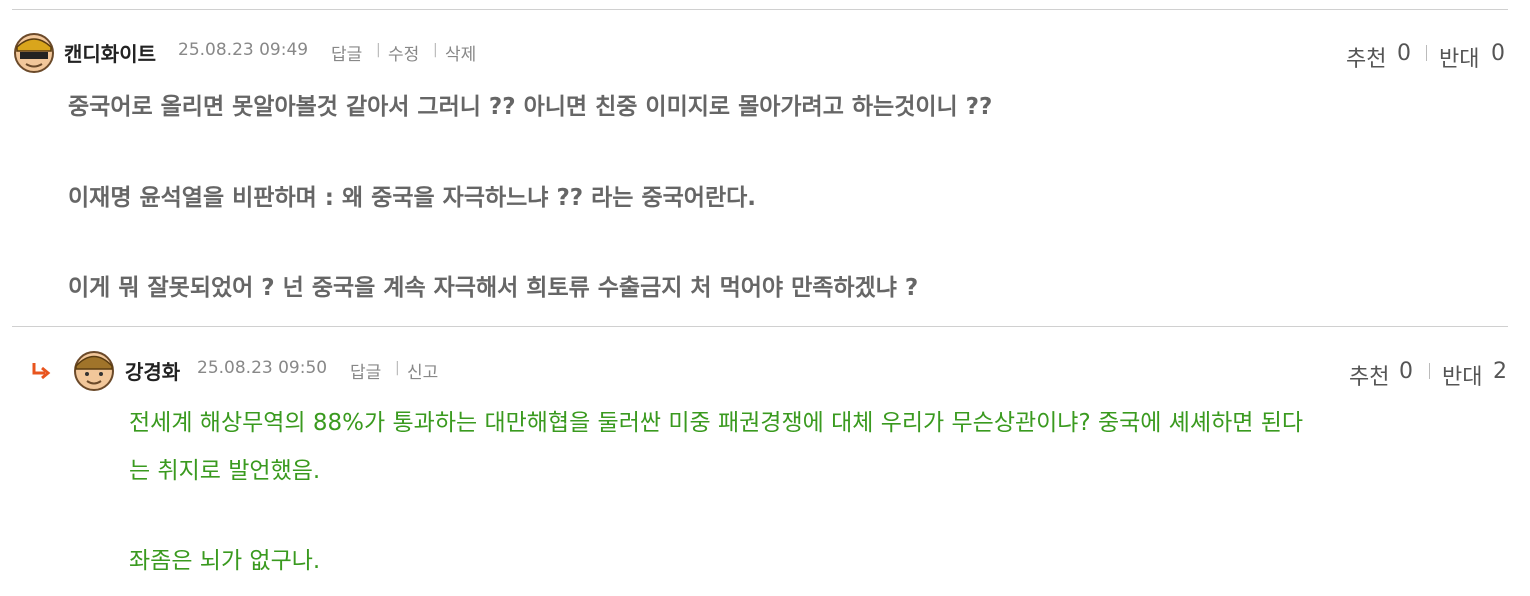 The width and height of the screenshot is (1530, 596). I want to click on oppose-count: 0, so click(1498, 53).